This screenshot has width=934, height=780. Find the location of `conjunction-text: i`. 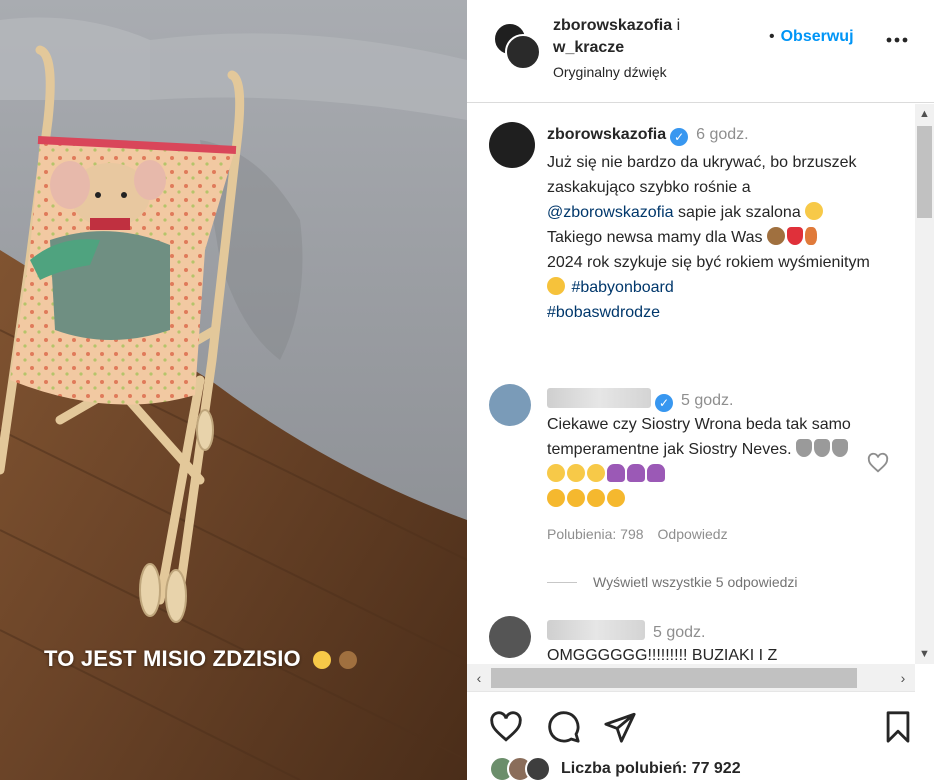

conjunction-text: i is located at coordinates (678, 25).